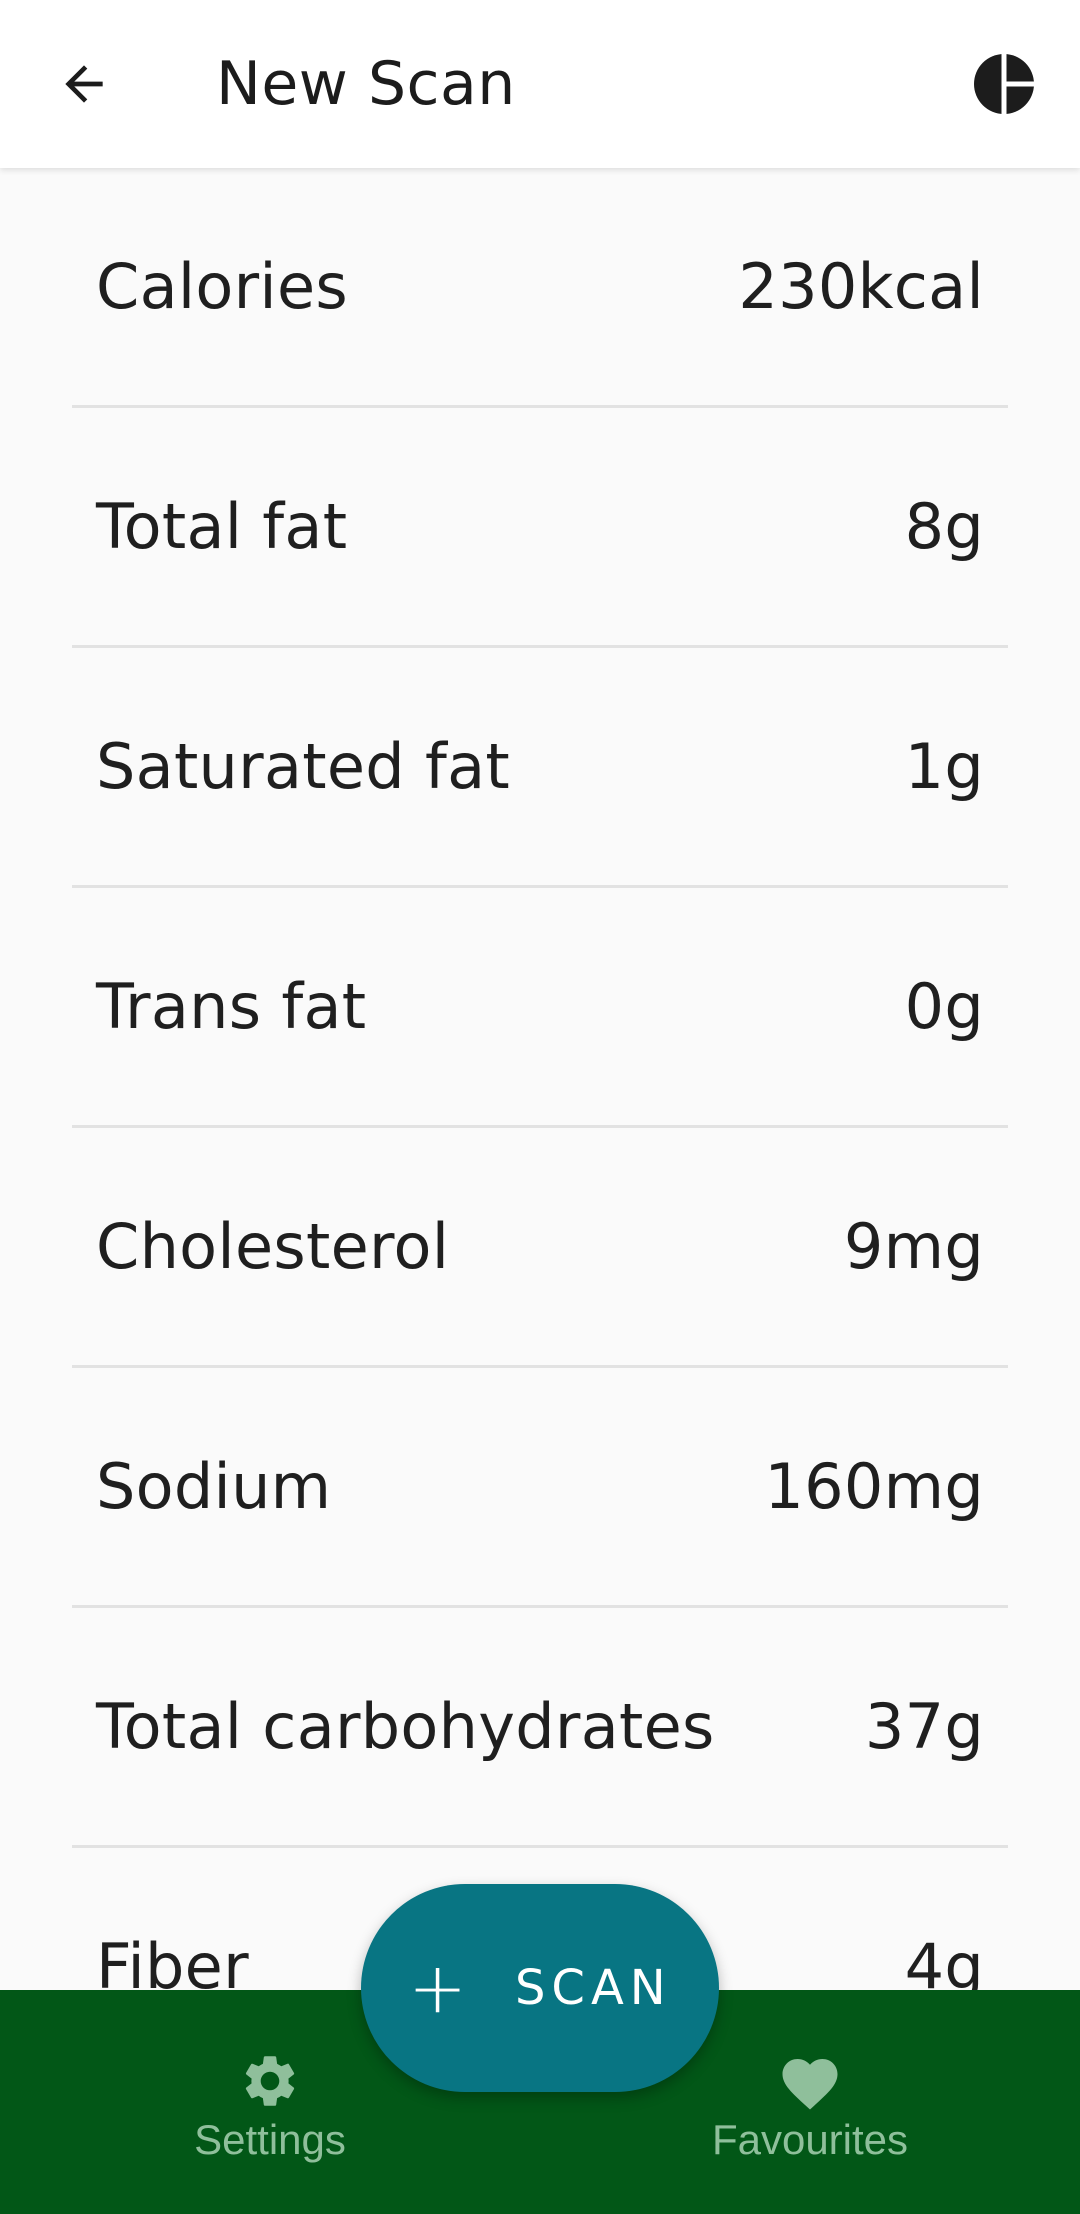 This screenshot has width=1080, height=2214. I want to click on theme-toggle-button, so click(1004, 84).